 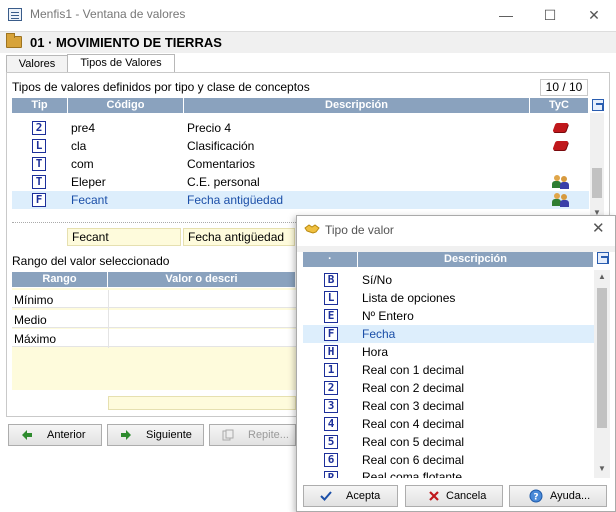 What do you see at coordinates (300, 146) in the screenshot?
I see `table-row: L cla Clasificación` at bounding box center [300, 146].